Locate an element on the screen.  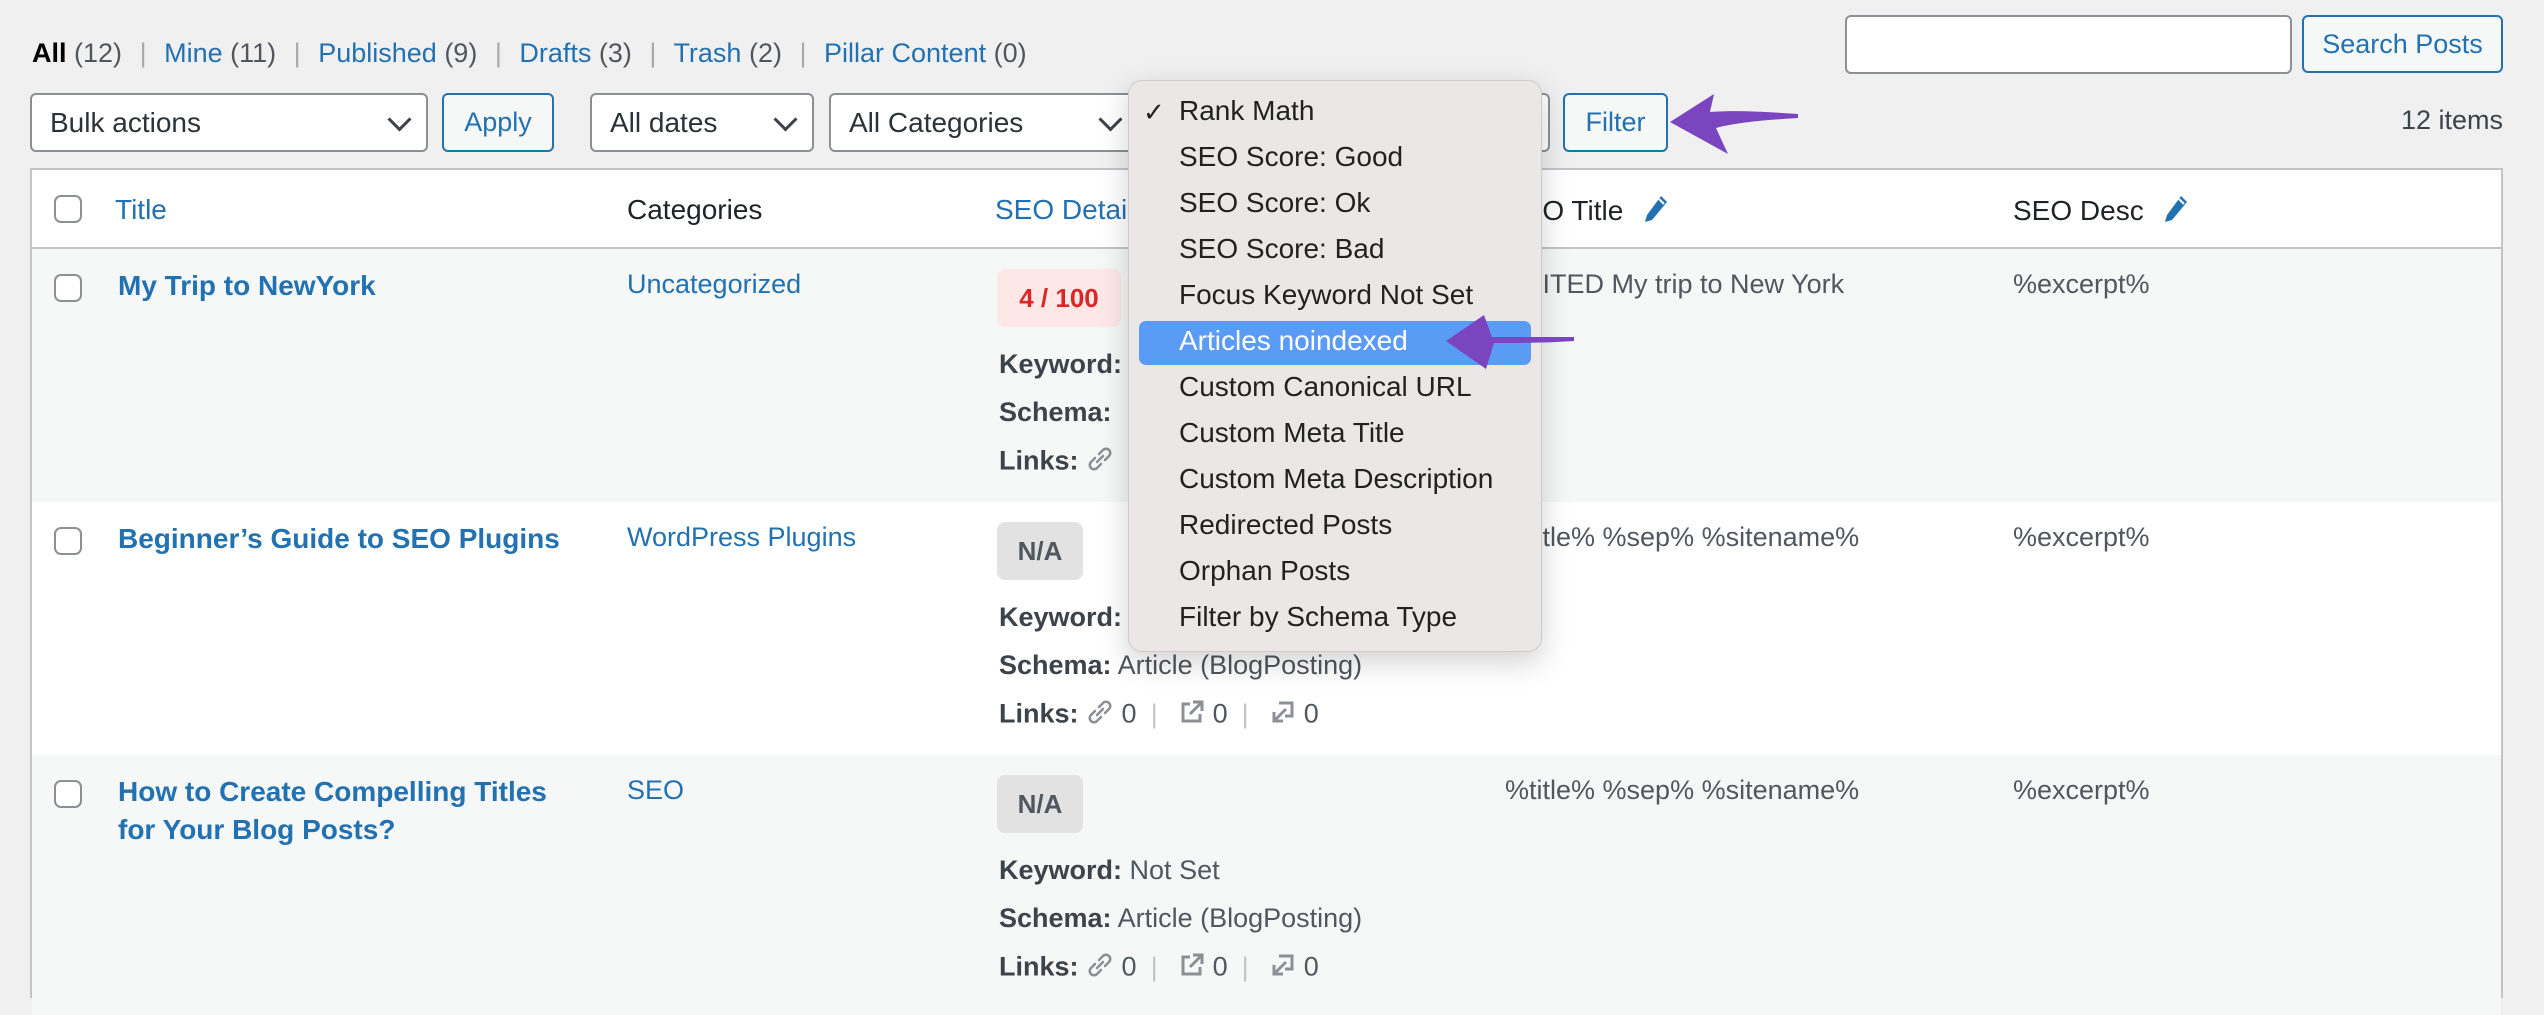
dates-filter-select: All dates is located at coordinates (702, 122).